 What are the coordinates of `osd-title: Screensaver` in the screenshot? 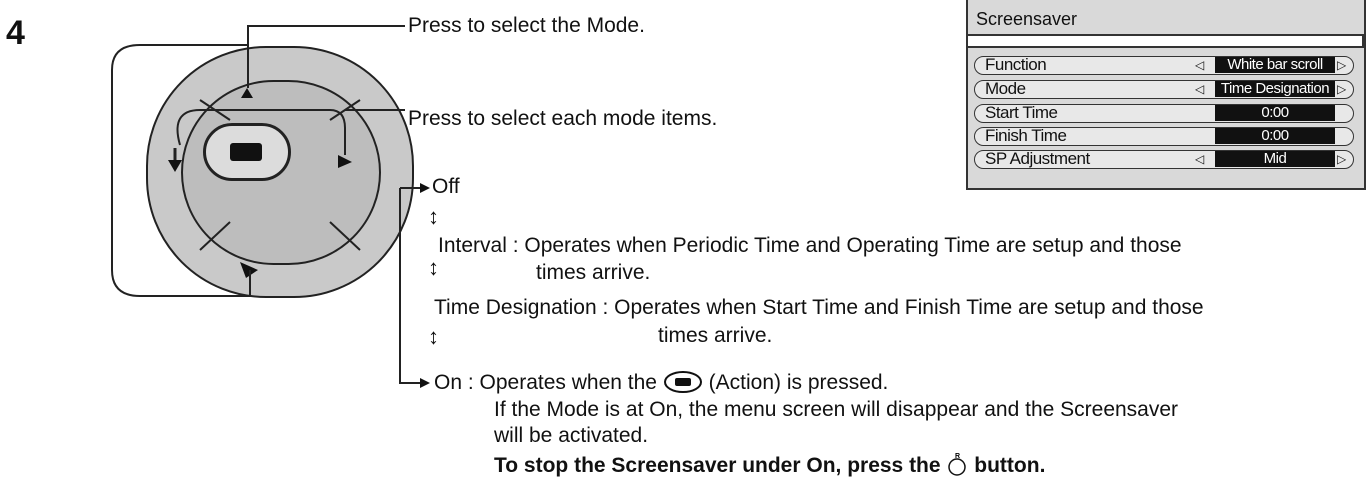 It's located at (1165, 19).